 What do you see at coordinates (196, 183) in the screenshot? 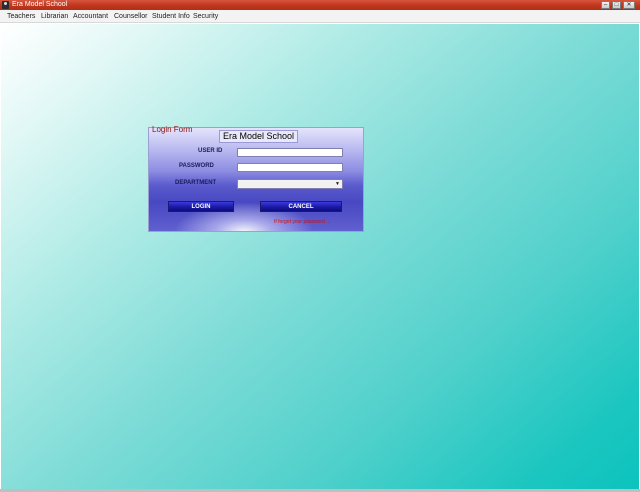
I see `department-label: DEPARTMENT` at bounding box center [196, 183].